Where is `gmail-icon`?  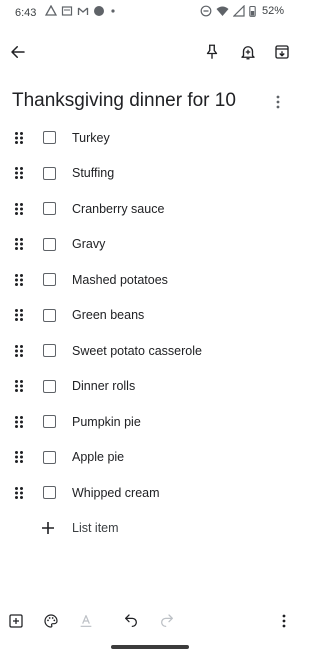 gmail-icon is located at coordinates (83, 11).